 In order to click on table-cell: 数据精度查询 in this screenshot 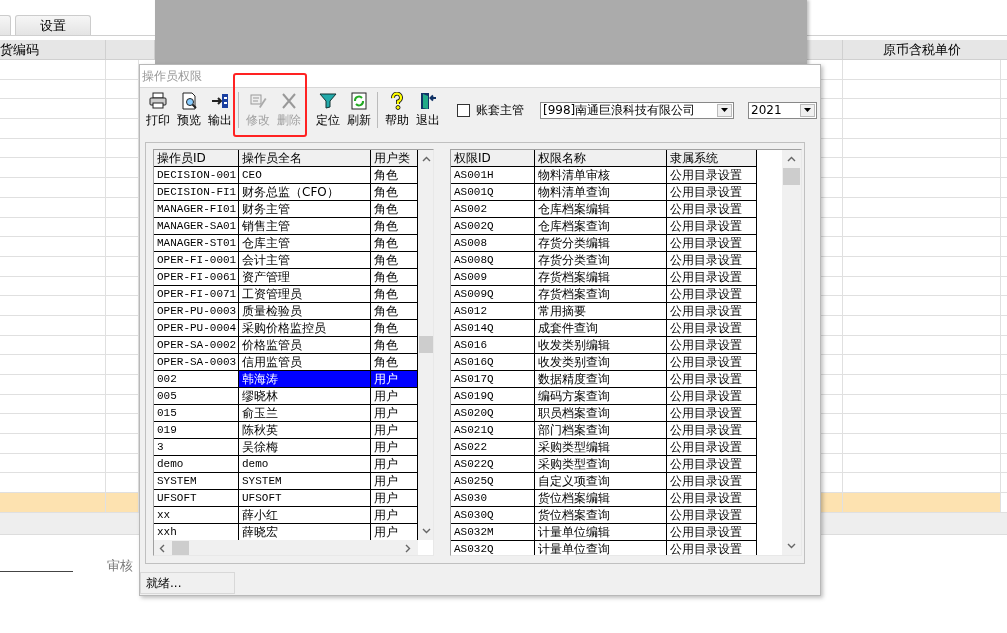, I will do `click(601, 379)`.